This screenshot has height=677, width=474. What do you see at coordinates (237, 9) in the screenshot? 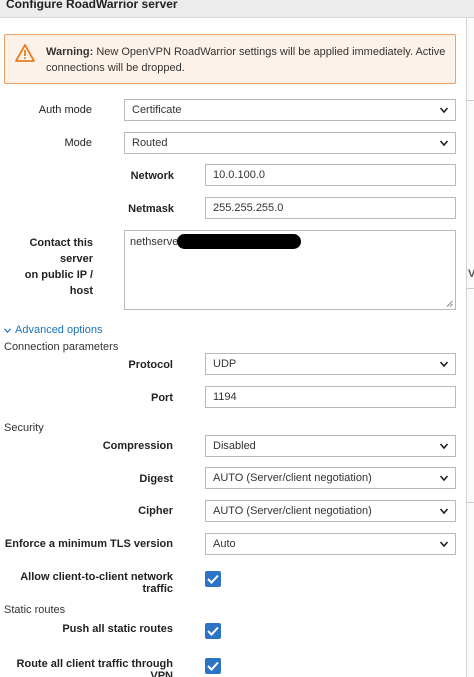
I see `dialog-header: Configure RoadWarrior server` at bounding box center [237, 9].